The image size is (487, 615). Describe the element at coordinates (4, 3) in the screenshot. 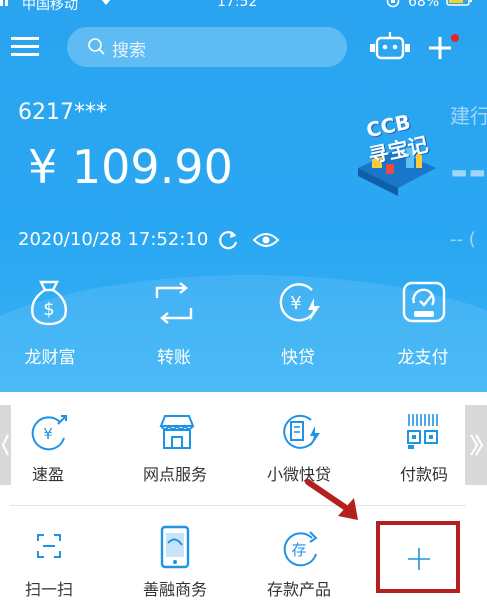

I see `signal-icon` at that location.